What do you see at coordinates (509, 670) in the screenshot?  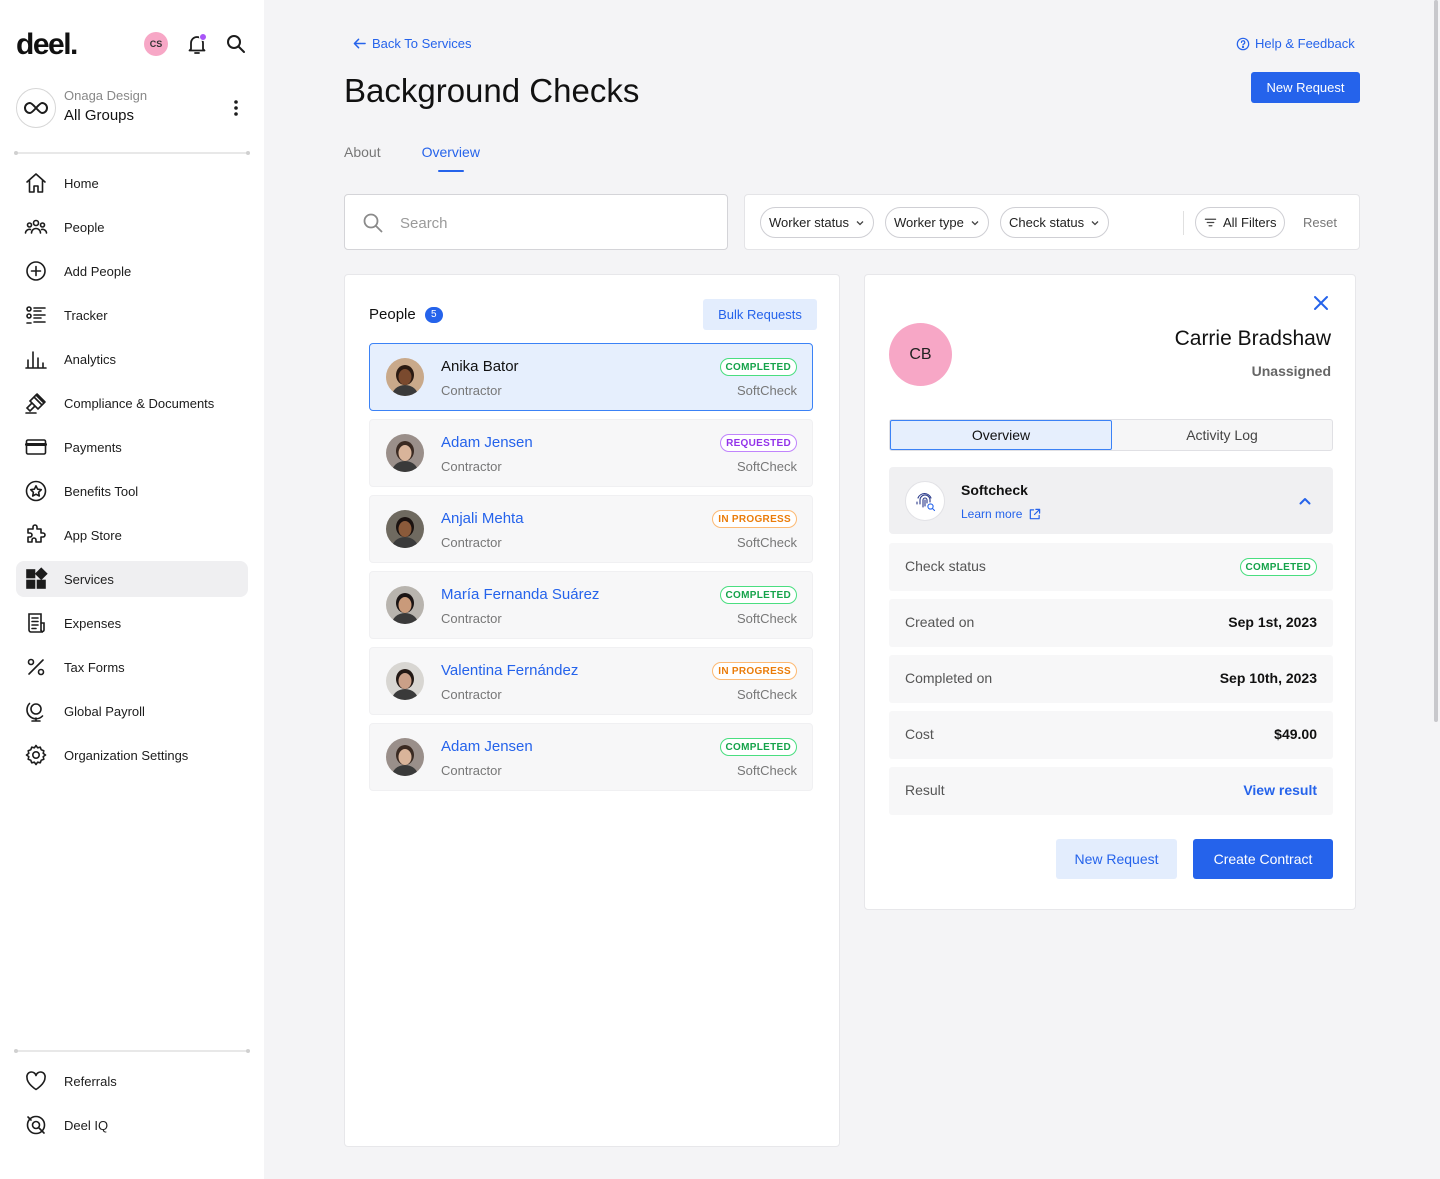 I see `person-name: Valentina Fernández` at bounding box center [509, 670].